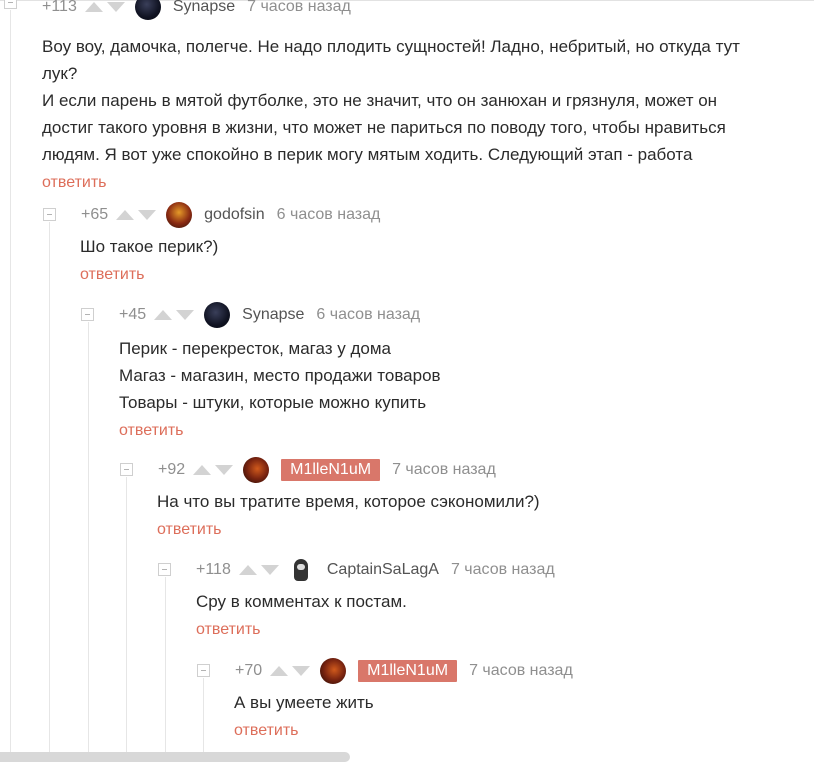  I want to click on comment-body: А вы умеете жить, so click(400, 702).